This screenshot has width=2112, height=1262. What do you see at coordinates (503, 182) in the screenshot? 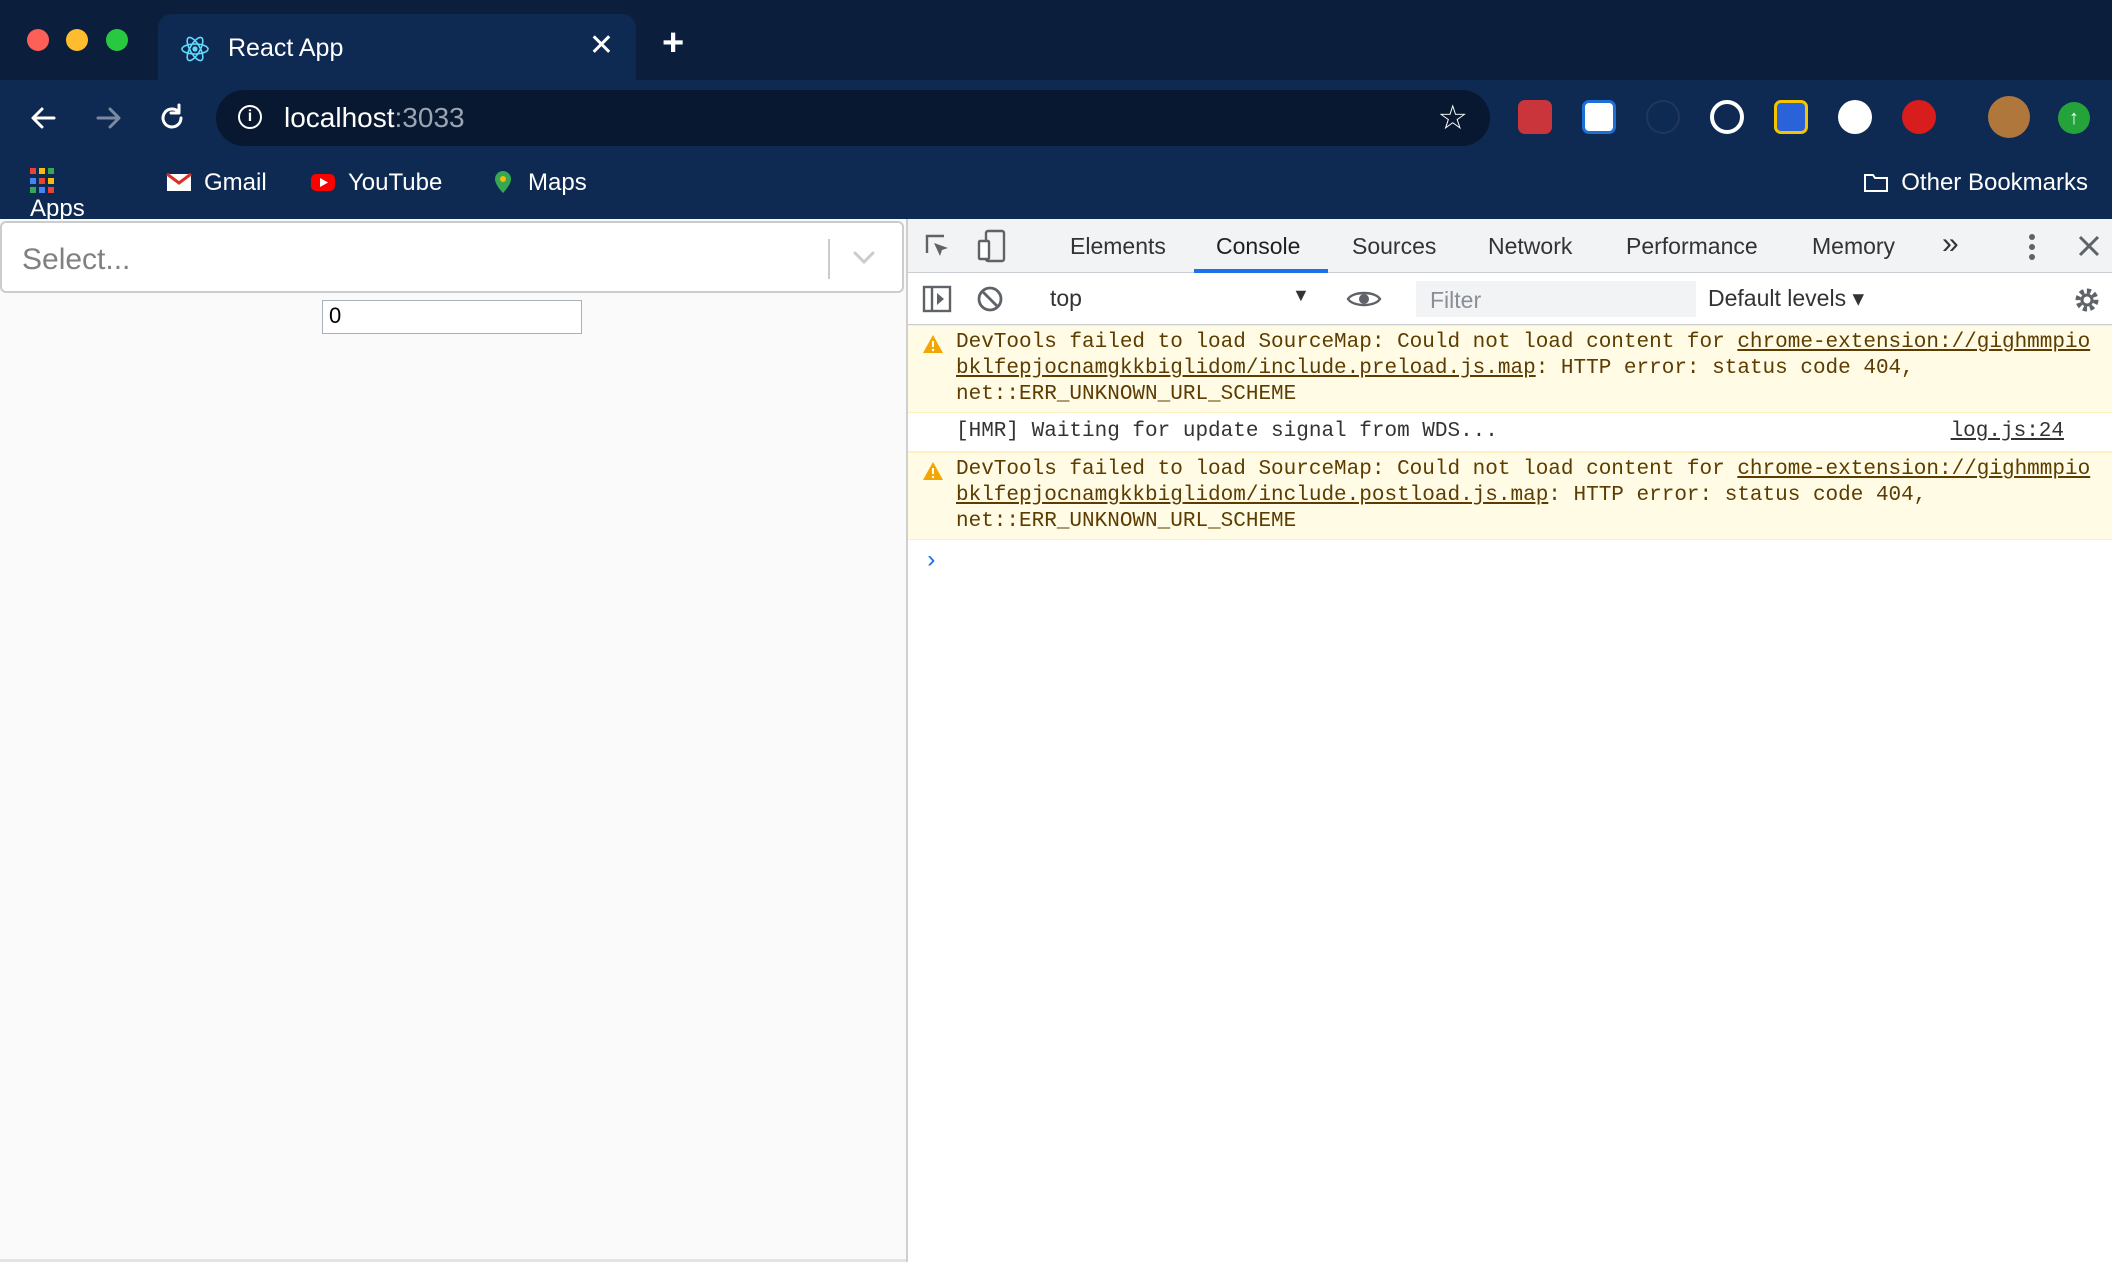
I see `maps-pin-icon` at bounding box center [503, 182].